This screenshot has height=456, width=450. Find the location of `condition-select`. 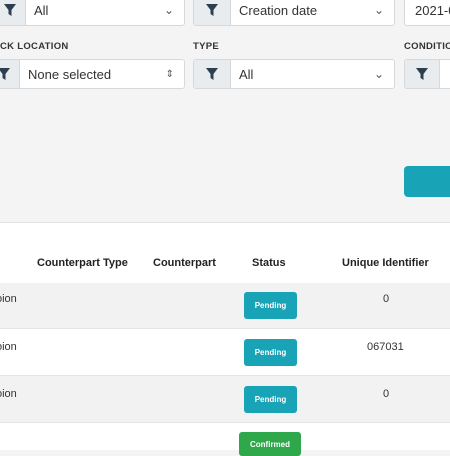

condition-select is located at coordinates (427, 74).